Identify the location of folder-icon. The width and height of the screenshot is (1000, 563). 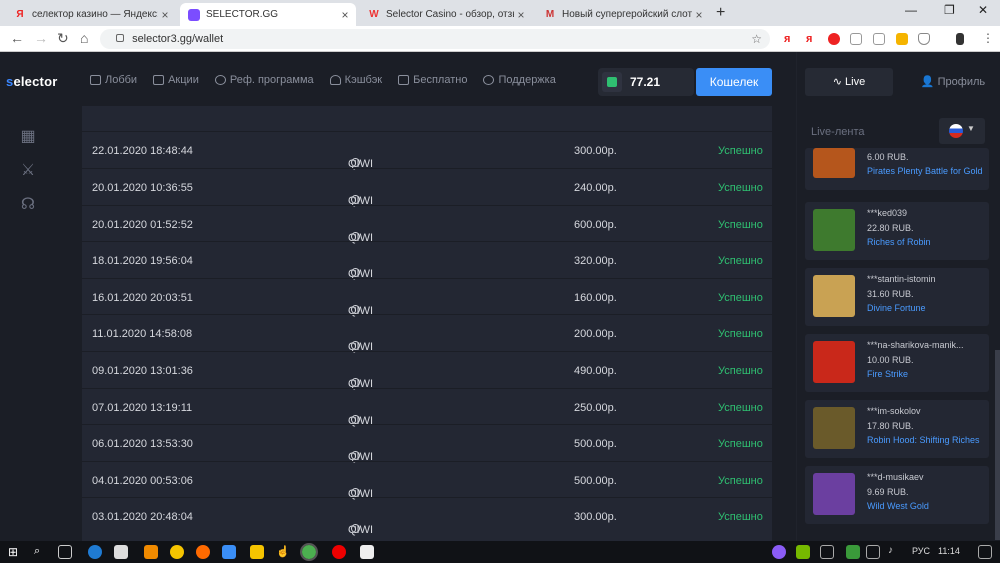
(257, 552).